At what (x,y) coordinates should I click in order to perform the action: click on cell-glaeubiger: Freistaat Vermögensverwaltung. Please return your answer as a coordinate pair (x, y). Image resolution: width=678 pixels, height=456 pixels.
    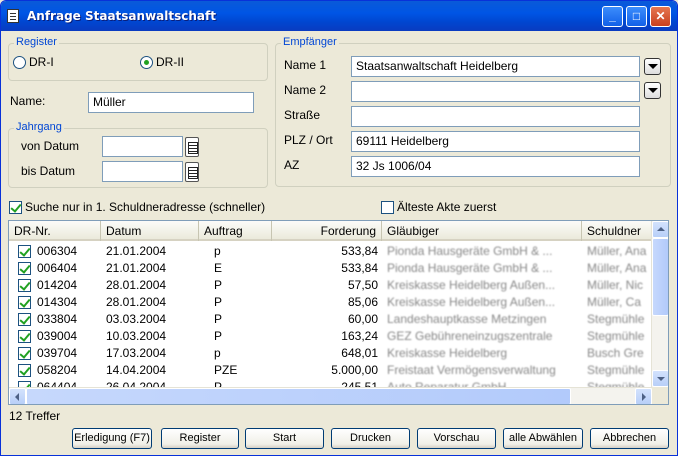
    Looking at the image, I should click on (471, 370).